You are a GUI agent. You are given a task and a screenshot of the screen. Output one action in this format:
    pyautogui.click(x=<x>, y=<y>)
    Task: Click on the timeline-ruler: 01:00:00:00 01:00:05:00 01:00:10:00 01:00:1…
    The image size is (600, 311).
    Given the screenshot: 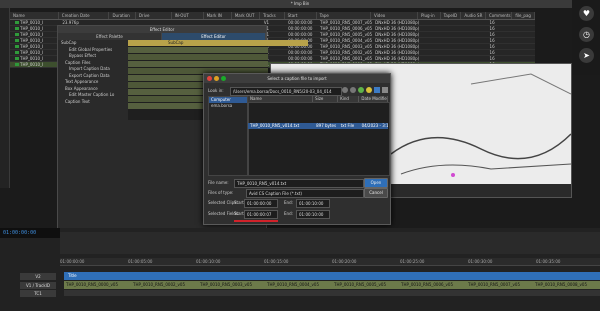 What is the action you would take?
    pyautogui.click(x=330, y=262)
    